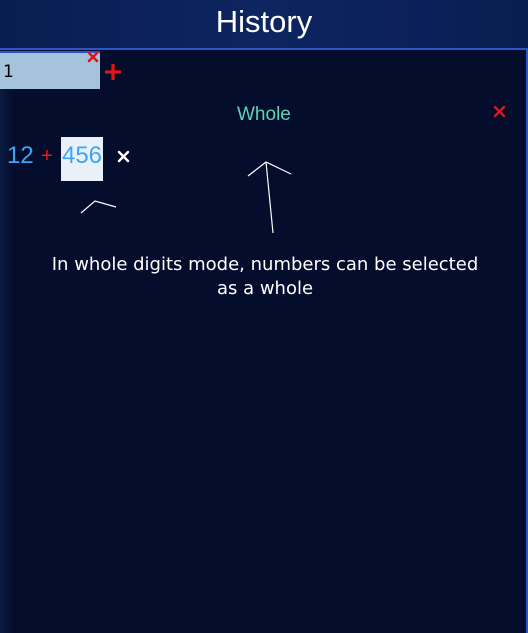  What do you see at coordinates (50, 70) in the screenshot?
I see `tab-1: 1` at bounding box center [50, 70].